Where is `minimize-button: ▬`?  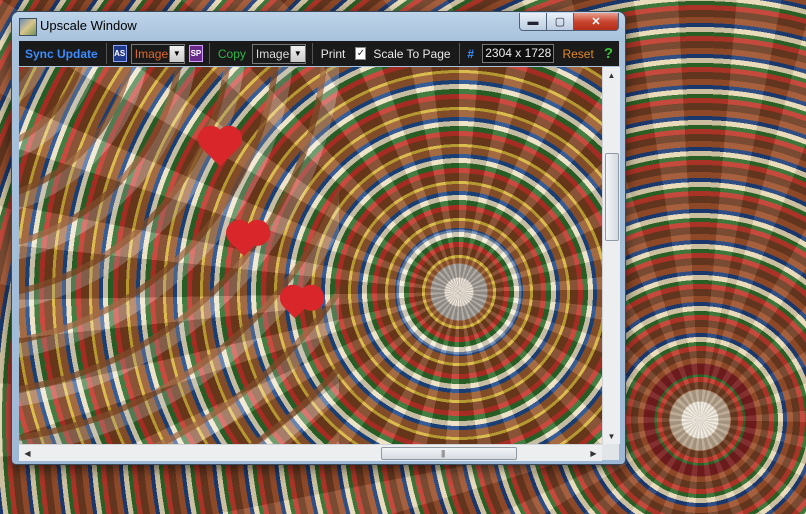 minimize-button: ▬ is located at coordinates (533, 22).